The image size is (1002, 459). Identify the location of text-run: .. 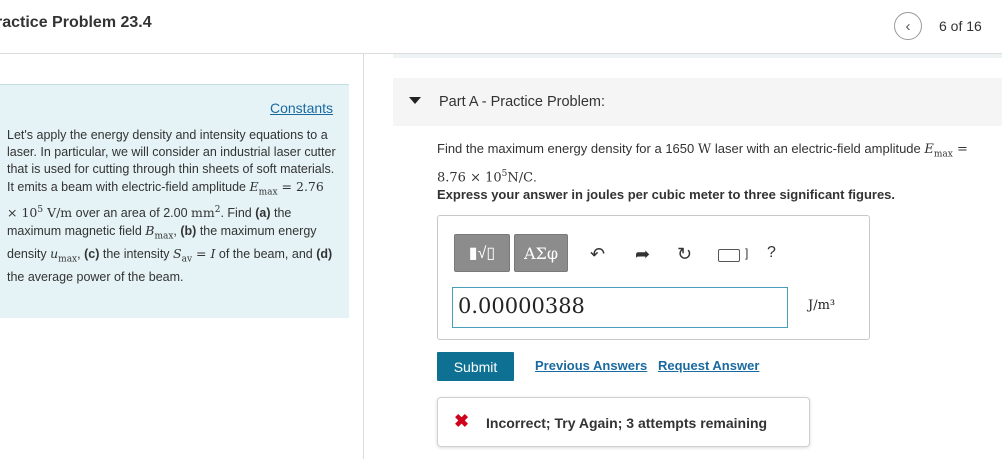
(535, 176).